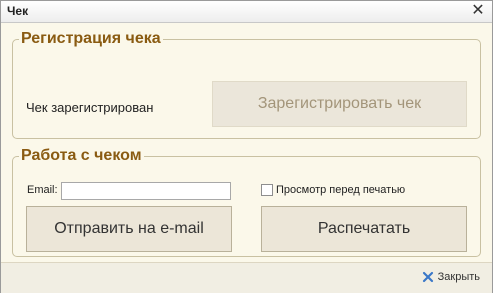  I want to click on print-button: Распечатать, so click(364, 229).